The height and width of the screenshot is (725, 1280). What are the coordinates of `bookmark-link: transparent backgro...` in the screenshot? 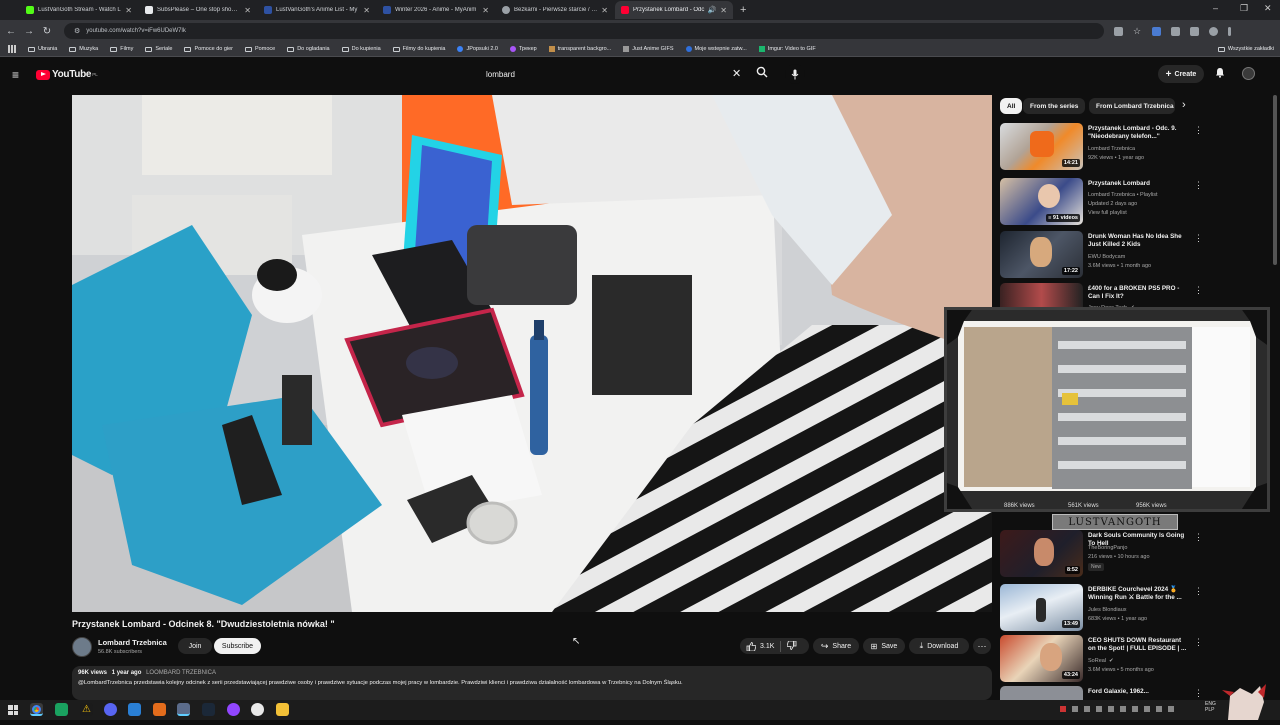 It's located at (579, 49).